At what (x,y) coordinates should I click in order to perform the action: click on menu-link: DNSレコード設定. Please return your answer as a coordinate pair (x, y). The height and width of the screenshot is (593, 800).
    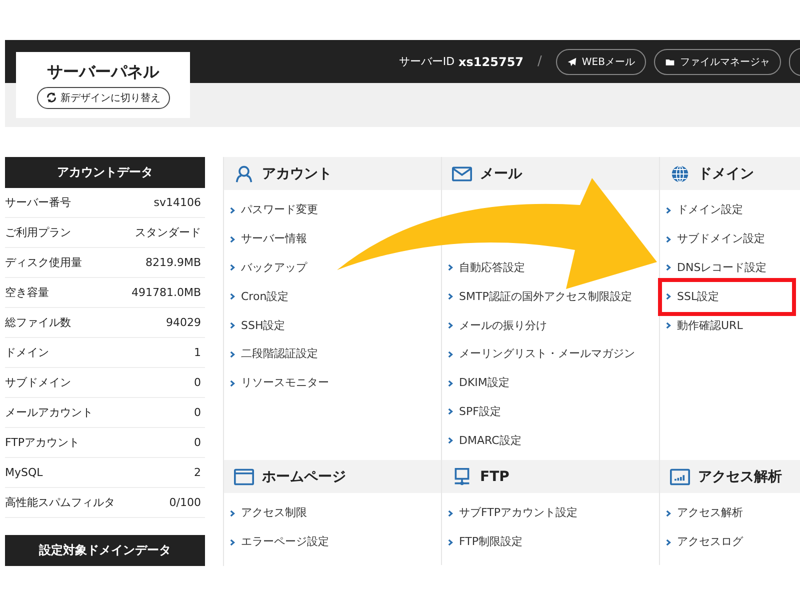
    Looking at the image, I should click on (716, 267).